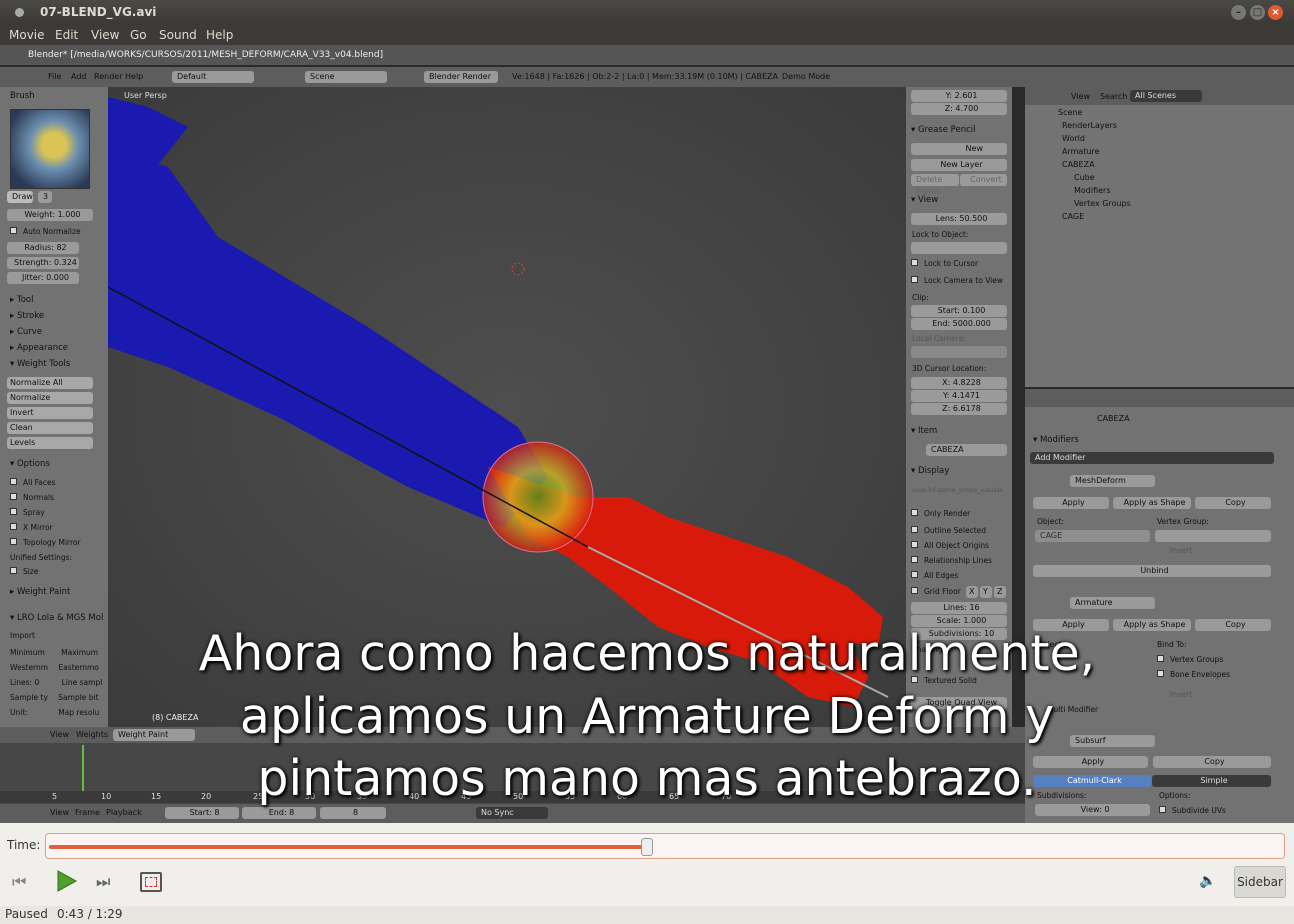 This screenshot has height=924, width=1294. I want to click on all-origins-check: All Object Origins, so click(950, 545).